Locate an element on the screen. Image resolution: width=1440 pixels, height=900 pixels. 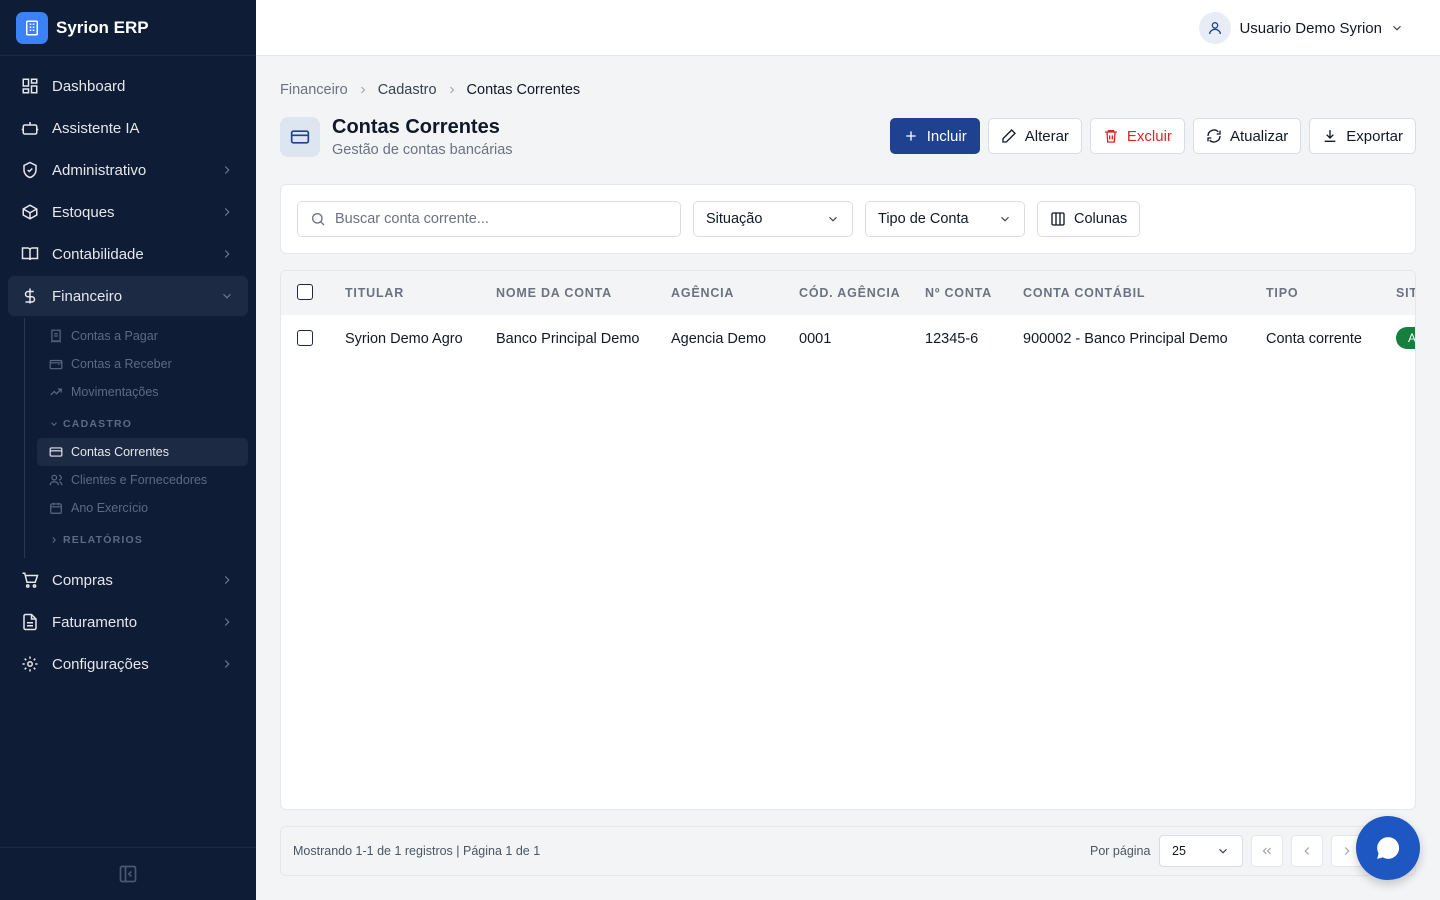
incluir-button: Incluir is located at coordinates (934, 136).